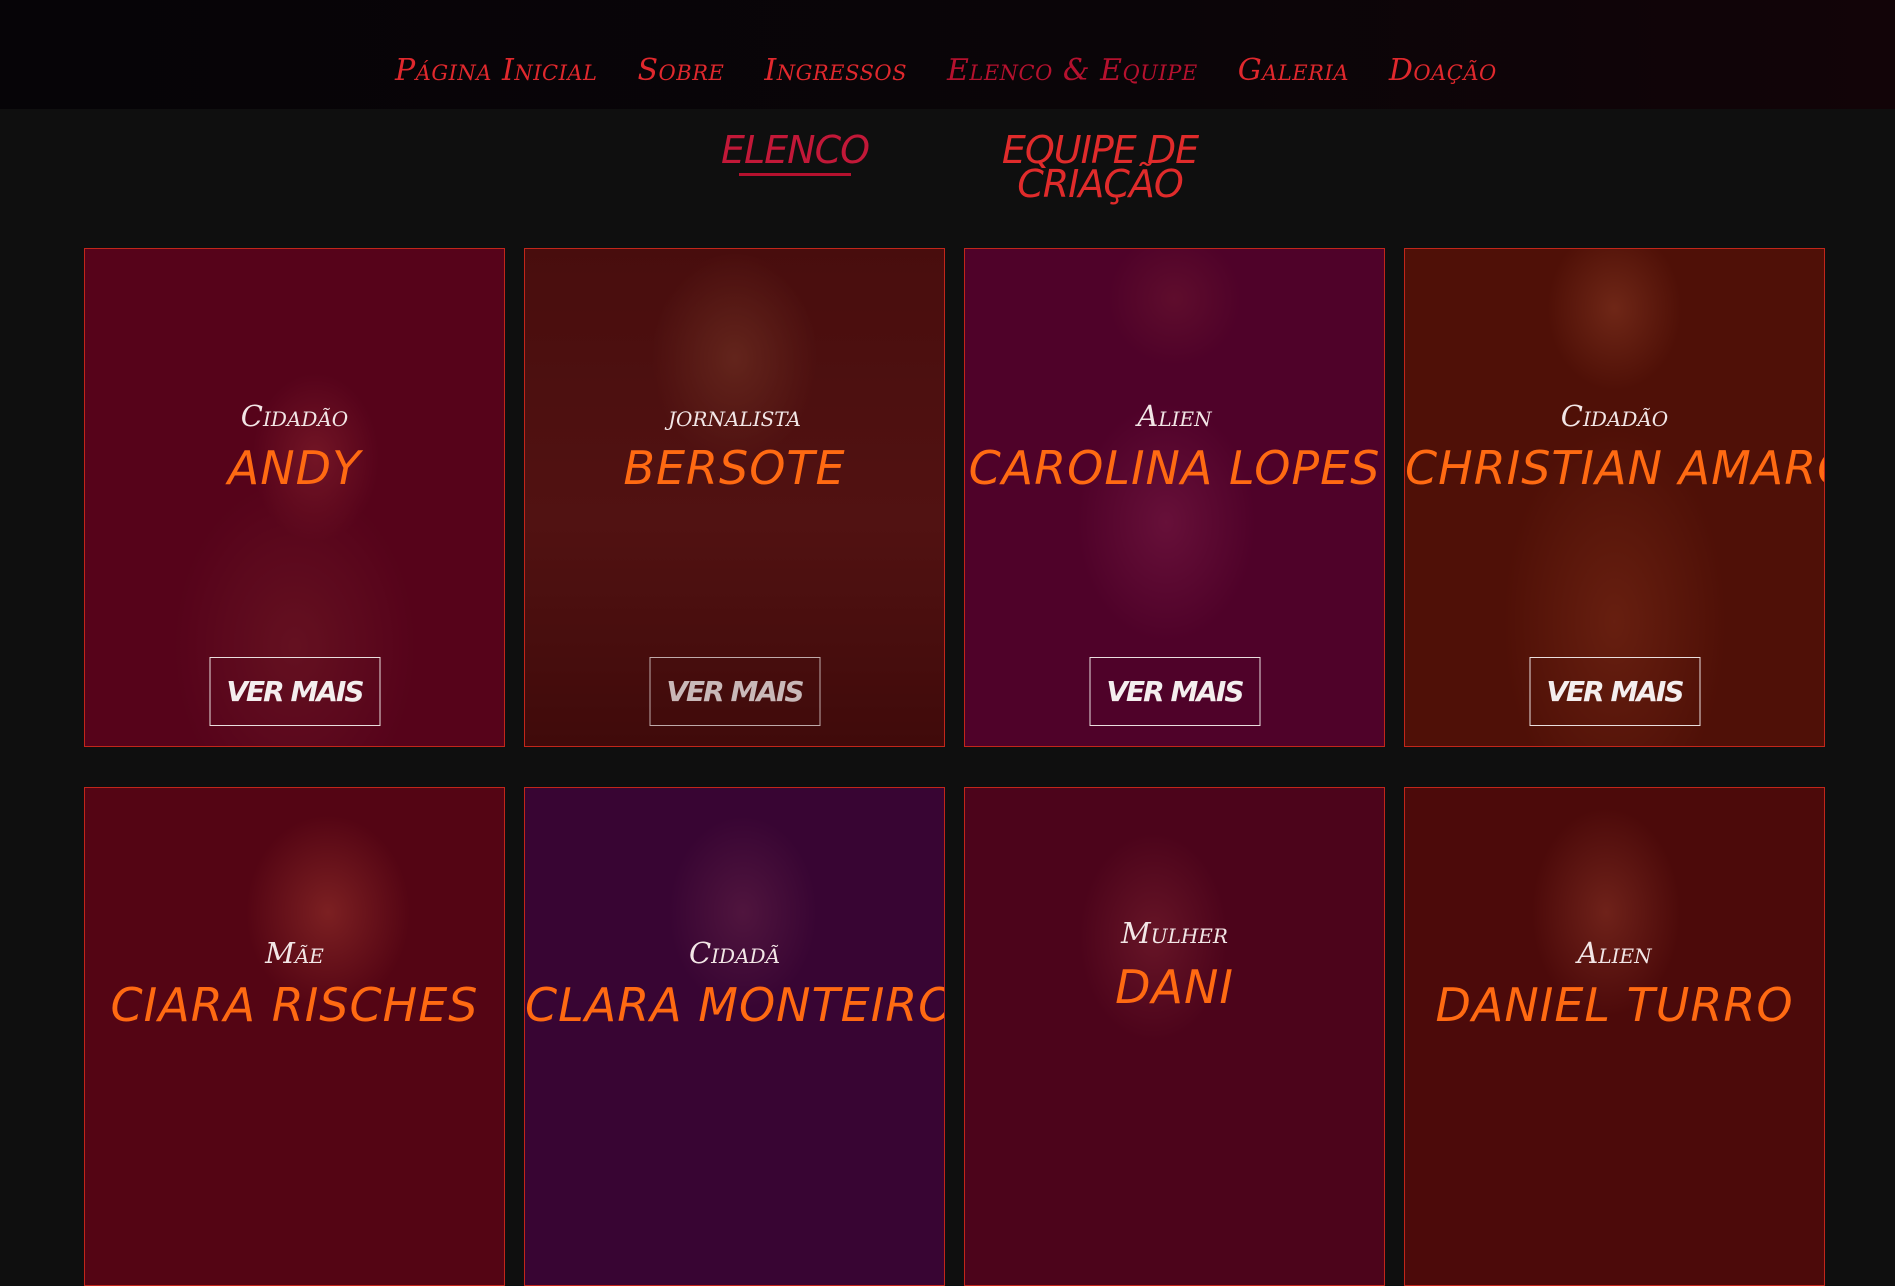 Image resolution: width=1895 pixels, height=1286 pixels. I want to click on character-role: Mãe, so click(294, 953).